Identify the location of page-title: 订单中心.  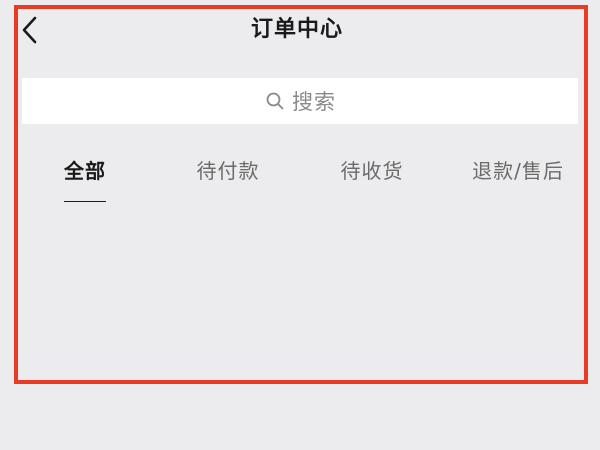
(296, 29).